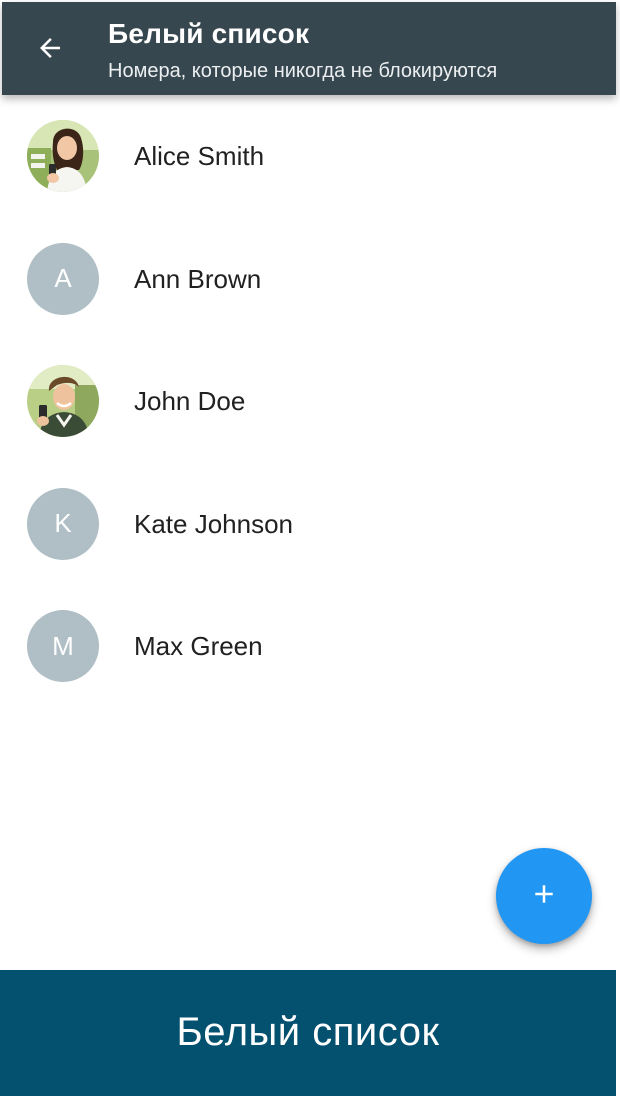 The width and height of the screenshot is (620, 1096). Describe the element at coordinates (209, 33) in the screenshot. I see `page-title: Белый список` at that location.